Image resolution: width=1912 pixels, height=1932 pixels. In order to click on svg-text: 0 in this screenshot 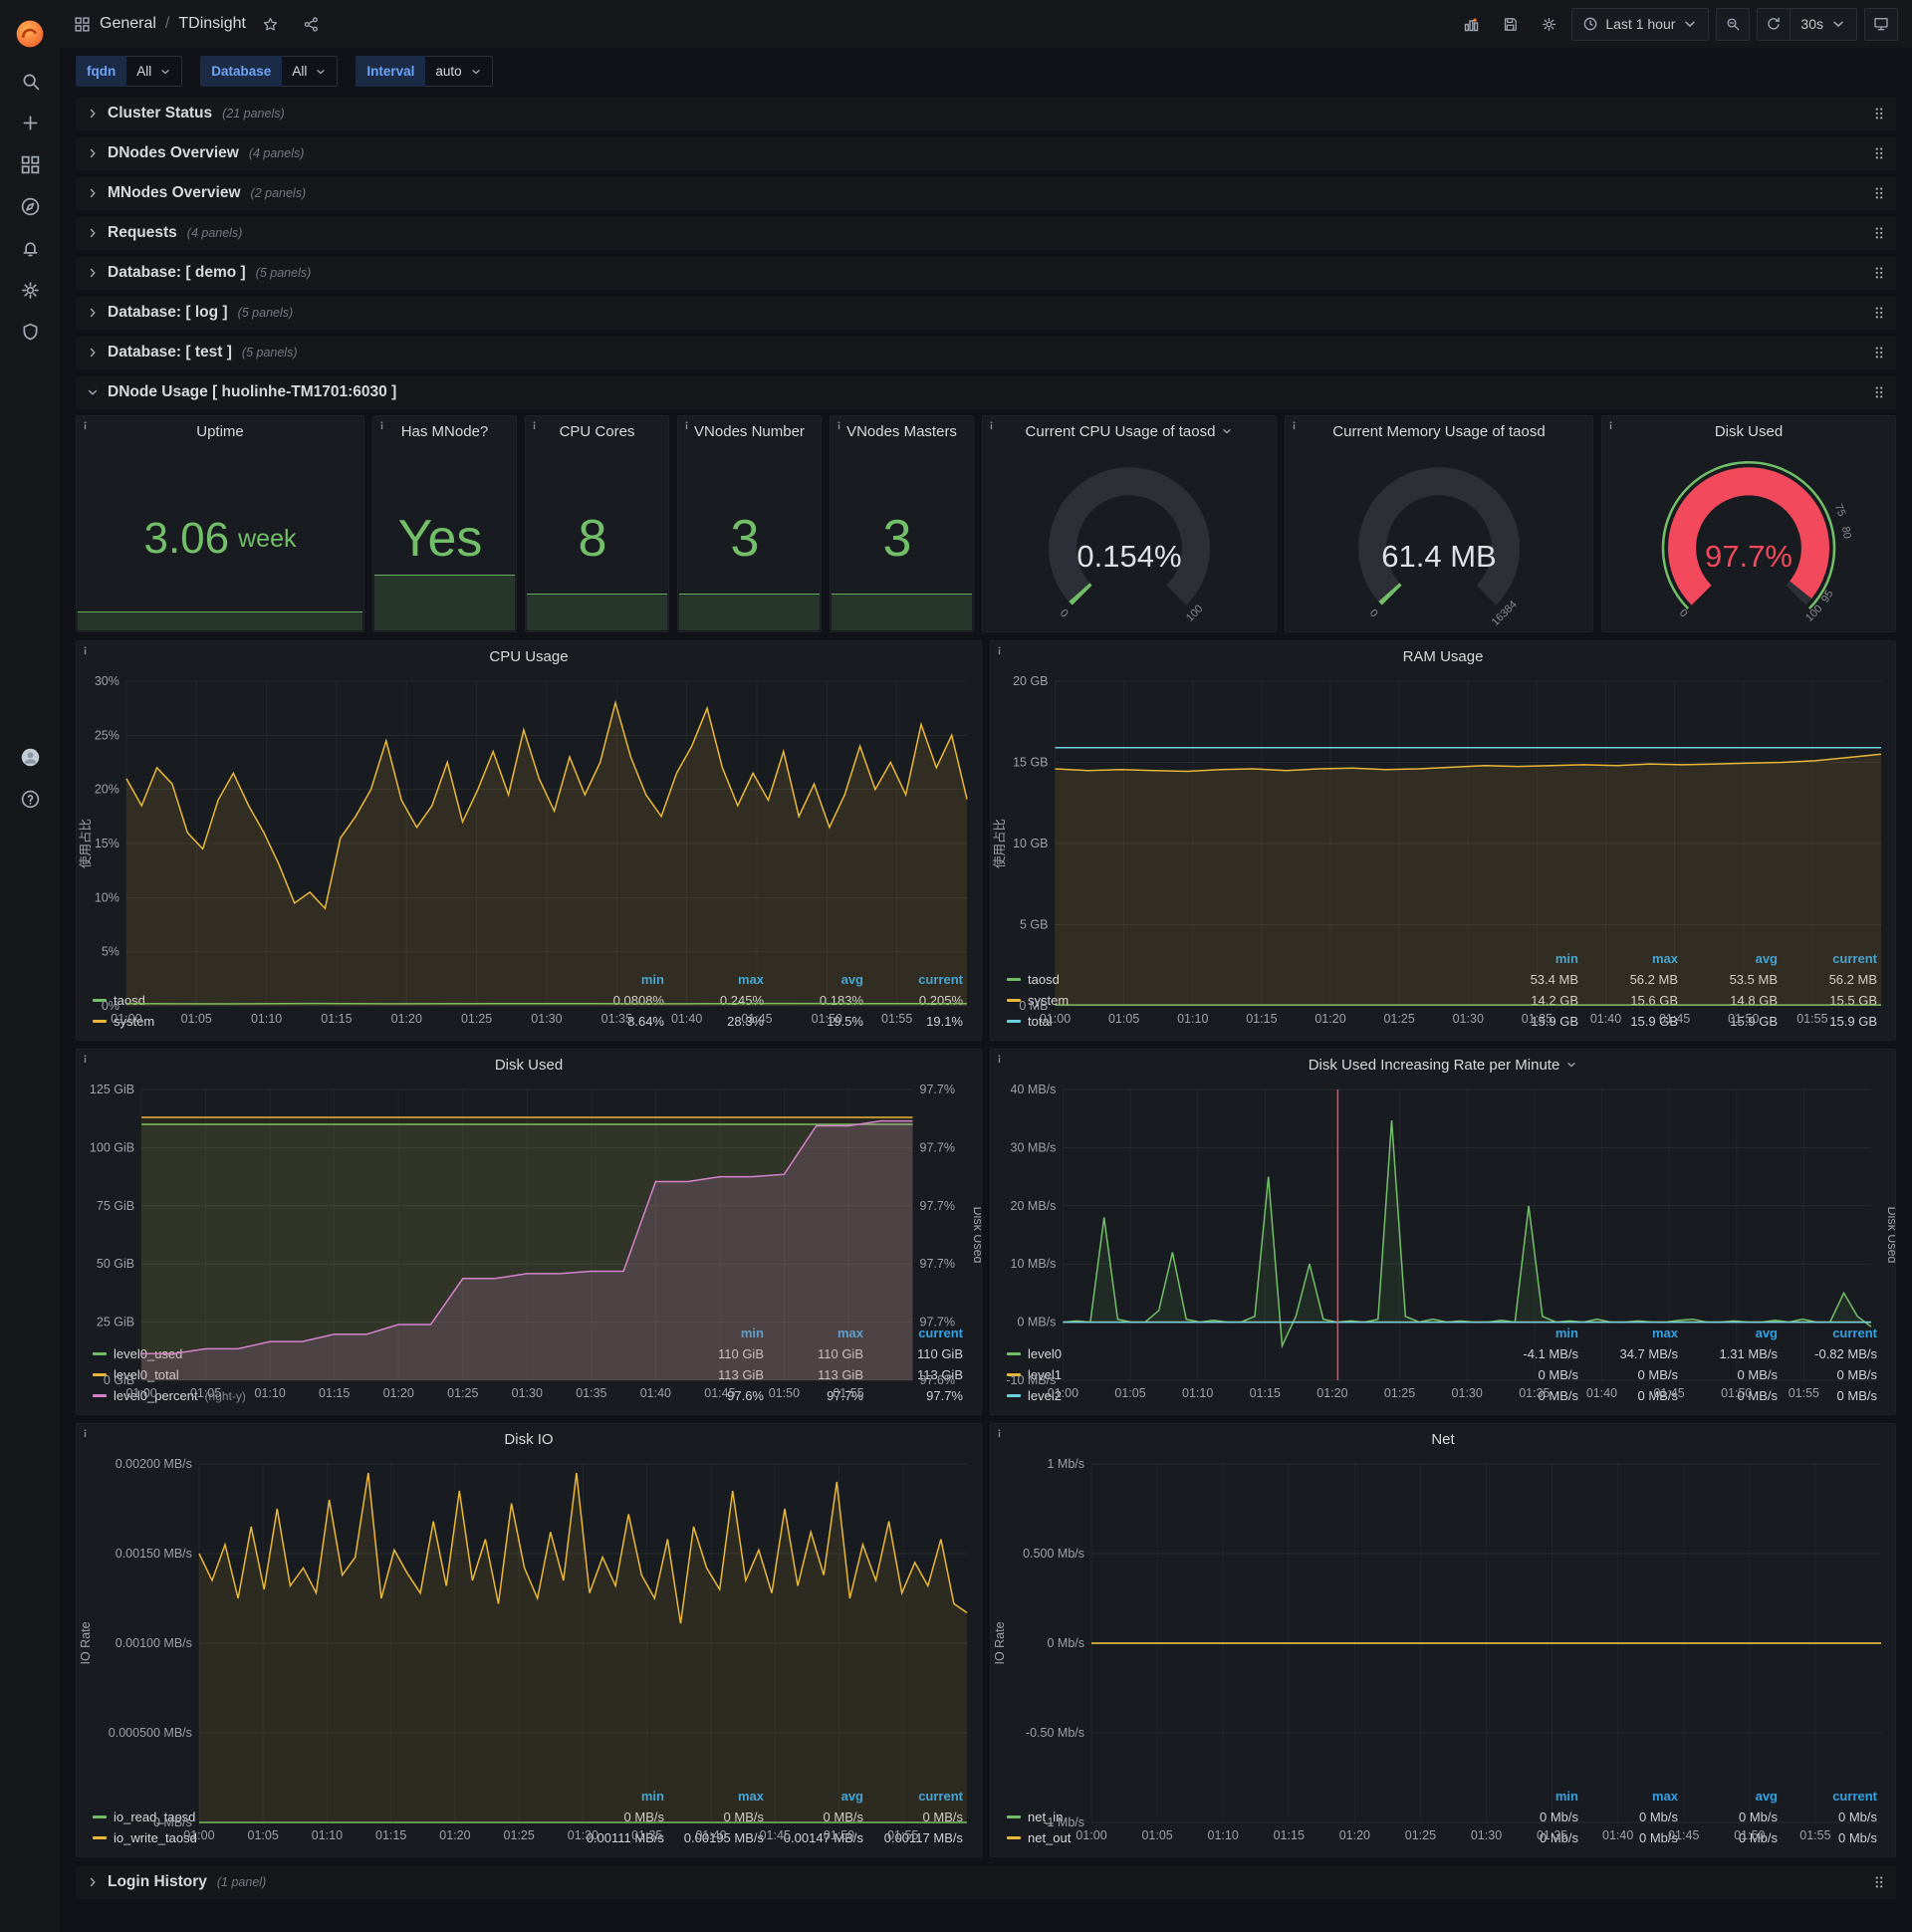, I will do `click(1064, 614)`.